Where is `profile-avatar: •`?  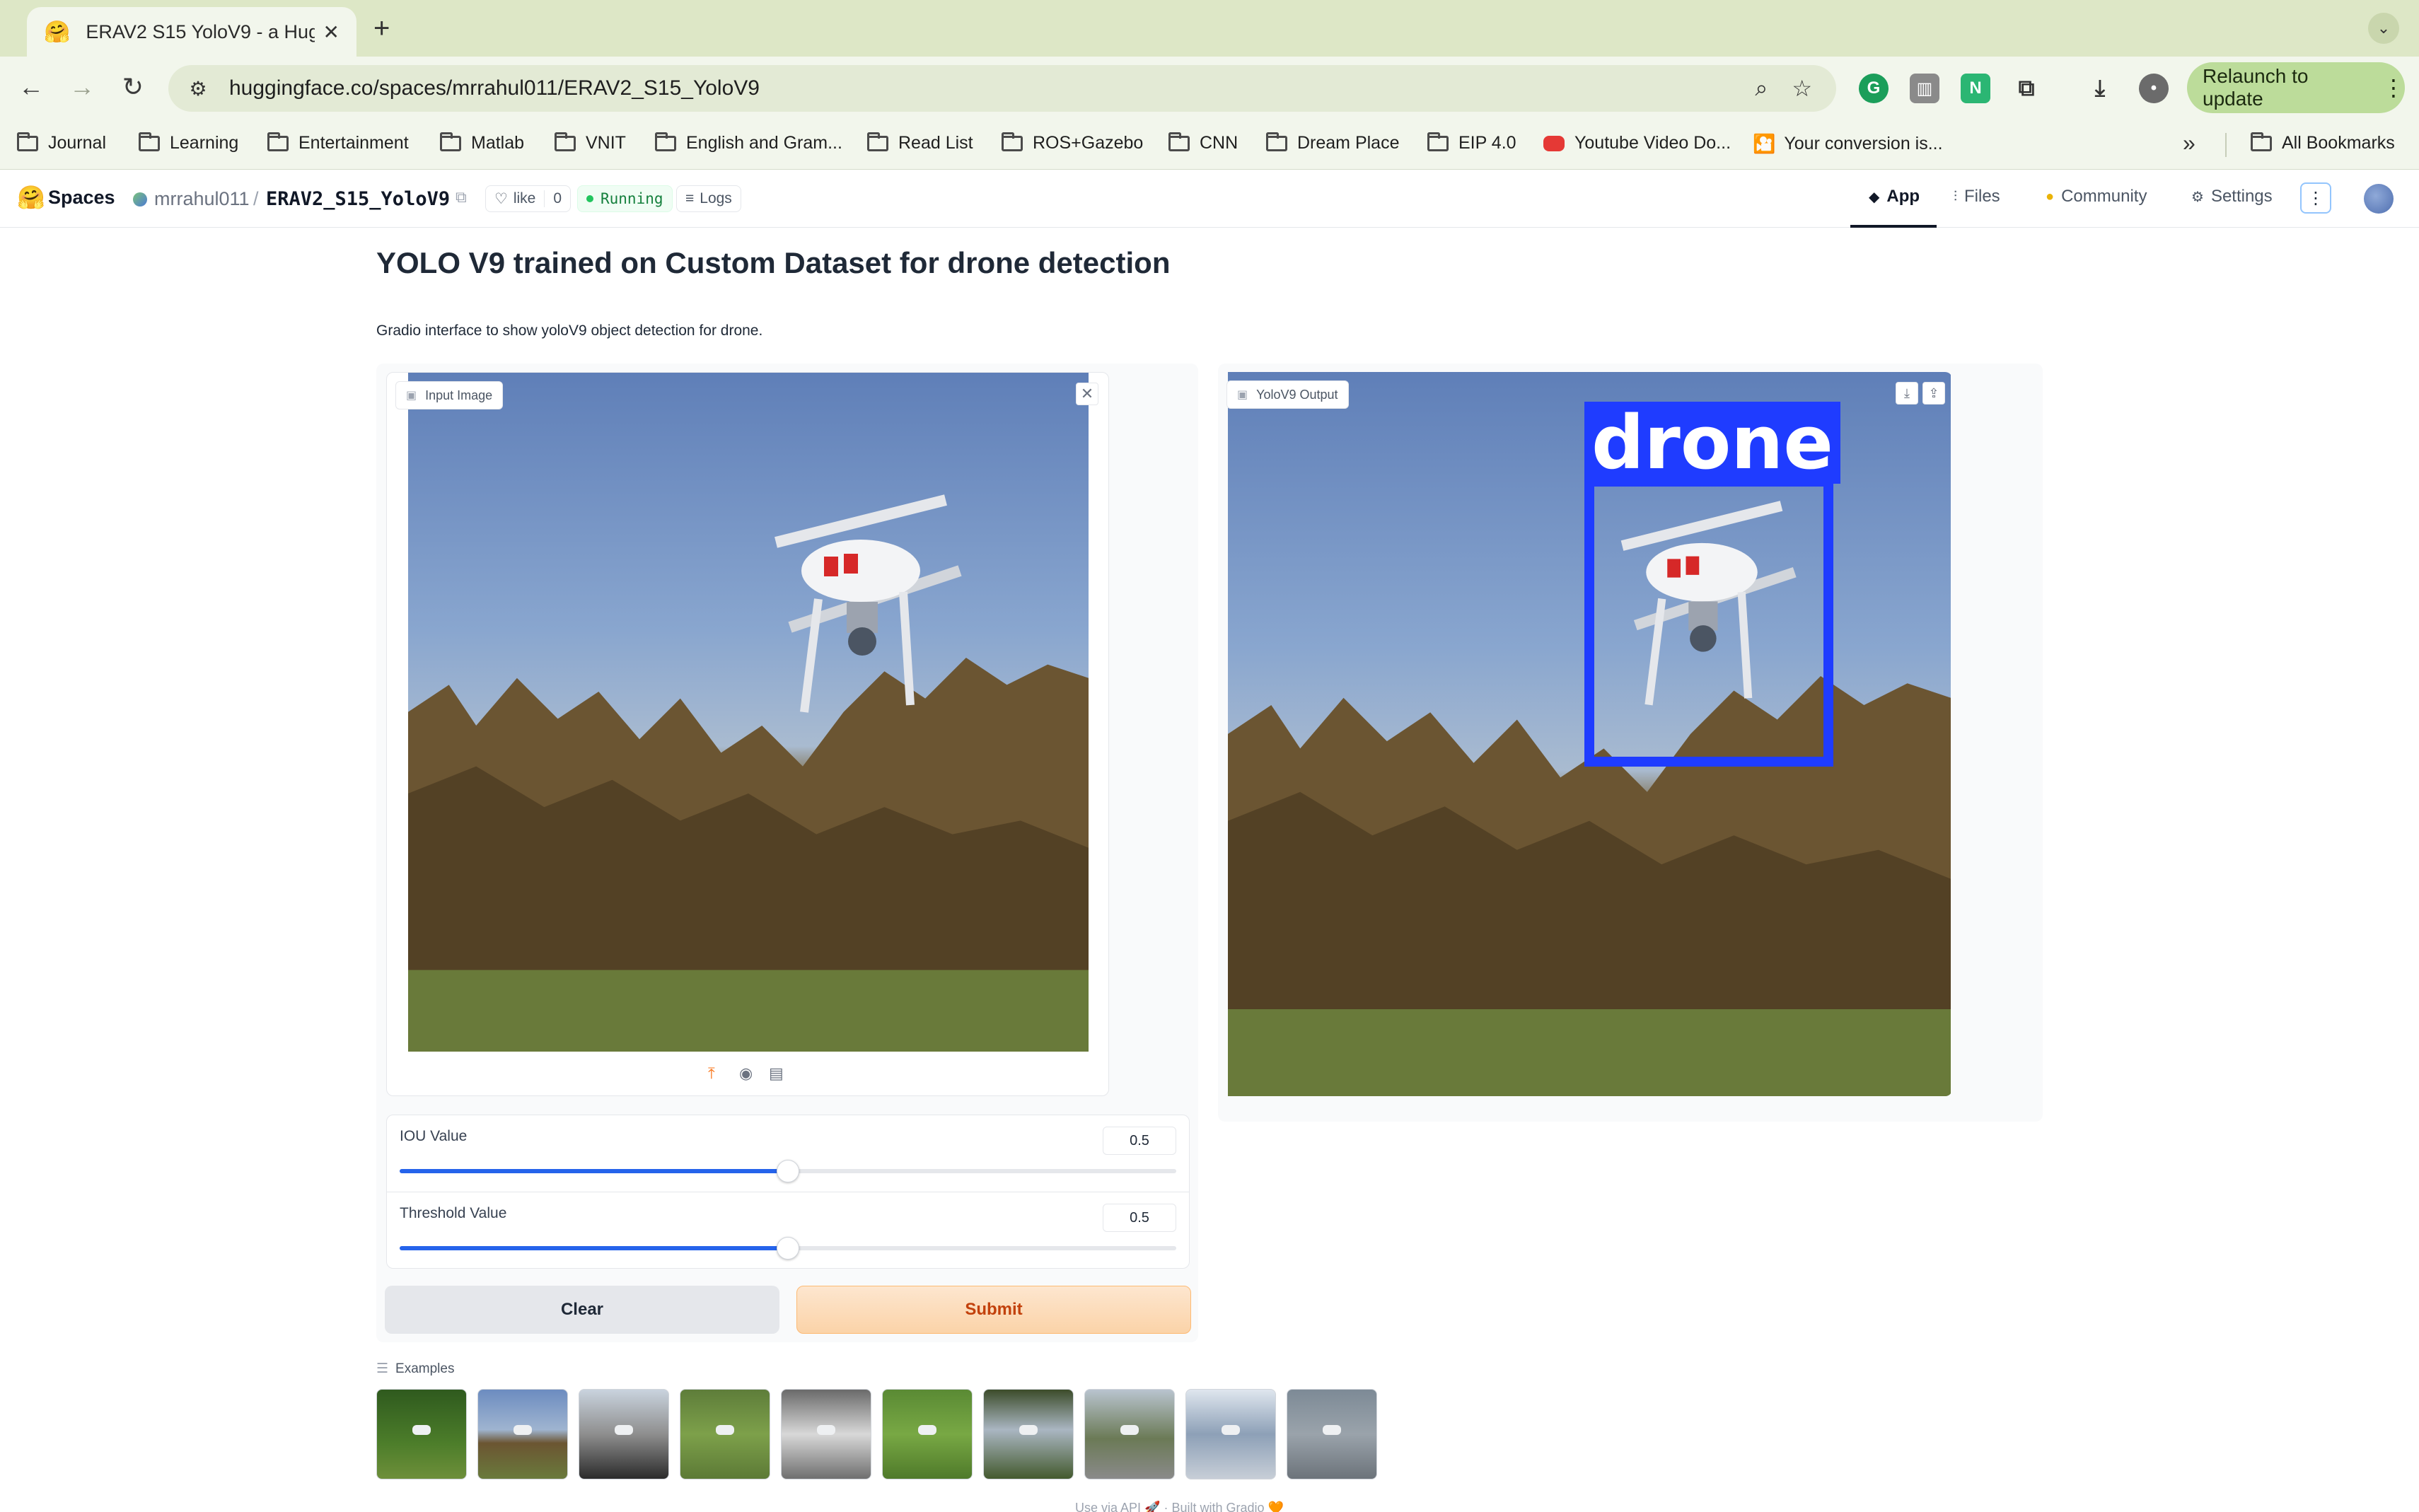
profile-avatar: • is located at coordinates (2154, 88).